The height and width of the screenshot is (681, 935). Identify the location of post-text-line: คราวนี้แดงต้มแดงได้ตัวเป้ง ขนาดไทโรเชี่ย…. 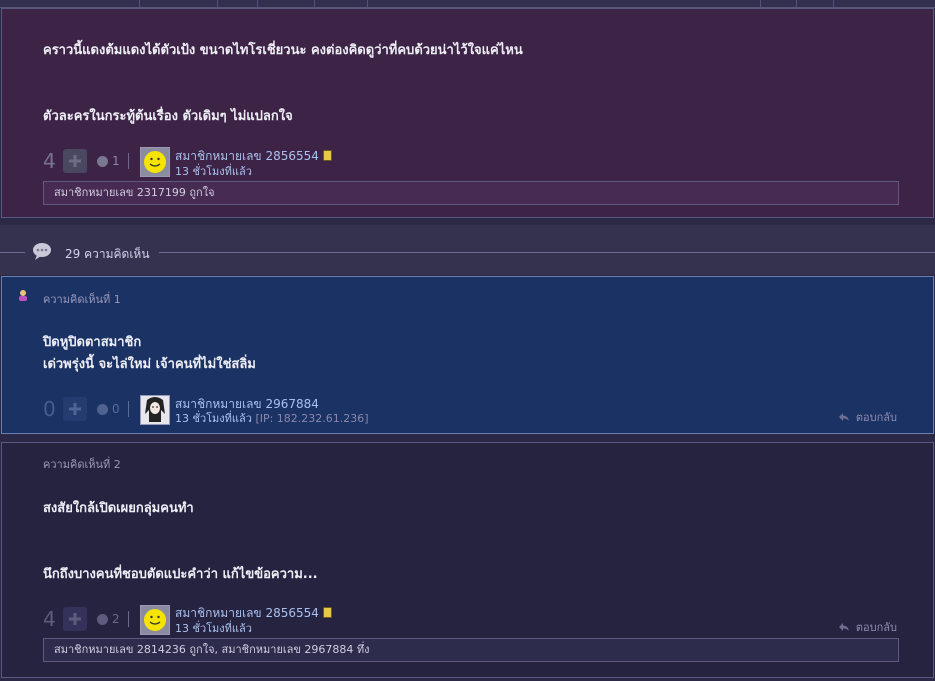
(283, 50).